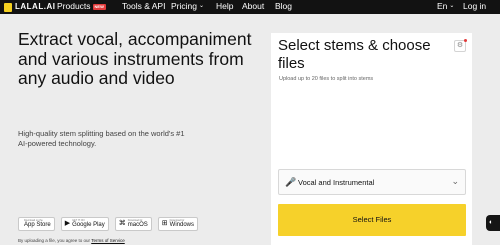 This screenshot has height=245, width=500. I want to click on nav-item-label: Help, so click(225, 6).